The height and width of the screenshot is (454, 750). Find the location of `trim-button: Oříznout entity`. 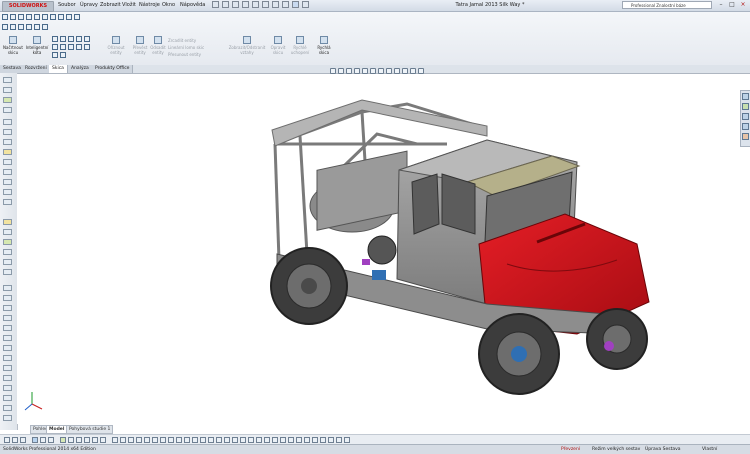

trim-button: Oříznout entity is located at coordinates (116, 45).